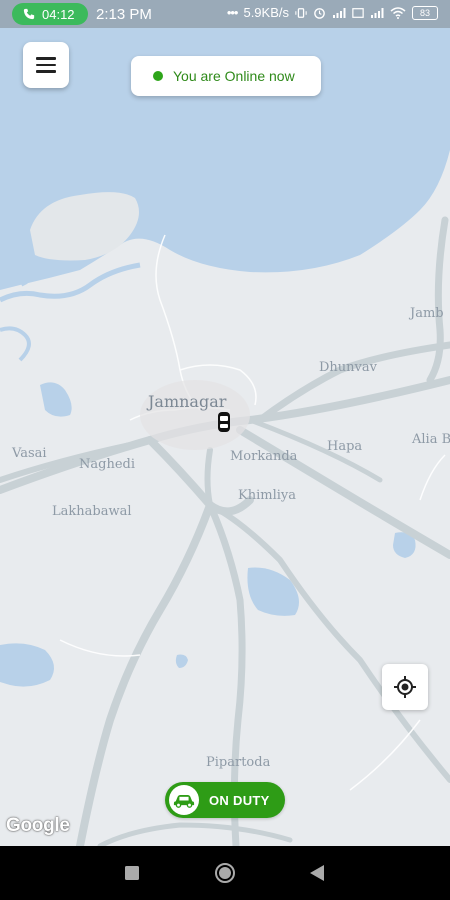  I want to click on place-label: Morkanda, so click(264, 456).